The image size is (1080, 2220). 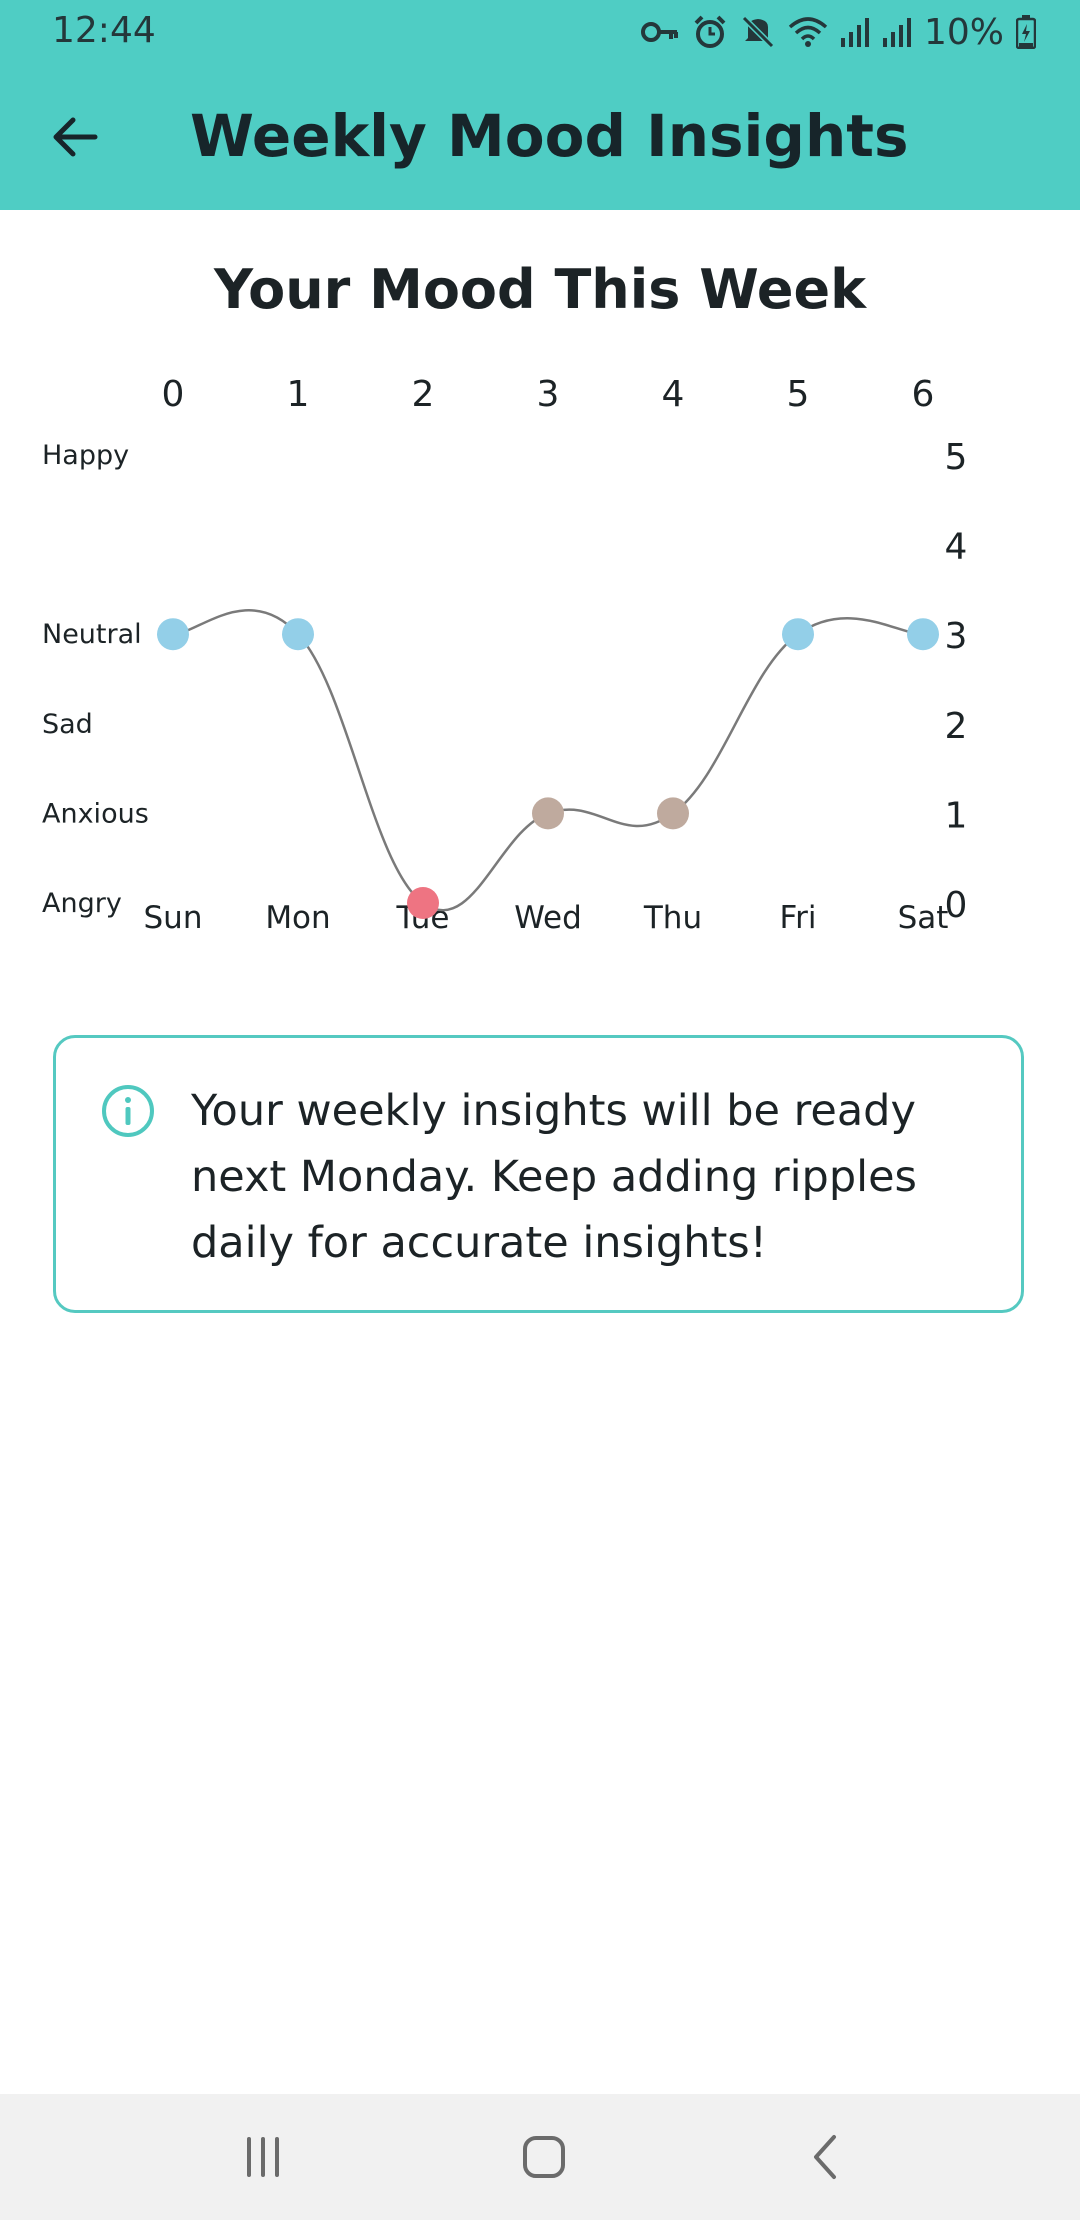 I want to click on right-axis: 012345, so click(x=956, y=681).